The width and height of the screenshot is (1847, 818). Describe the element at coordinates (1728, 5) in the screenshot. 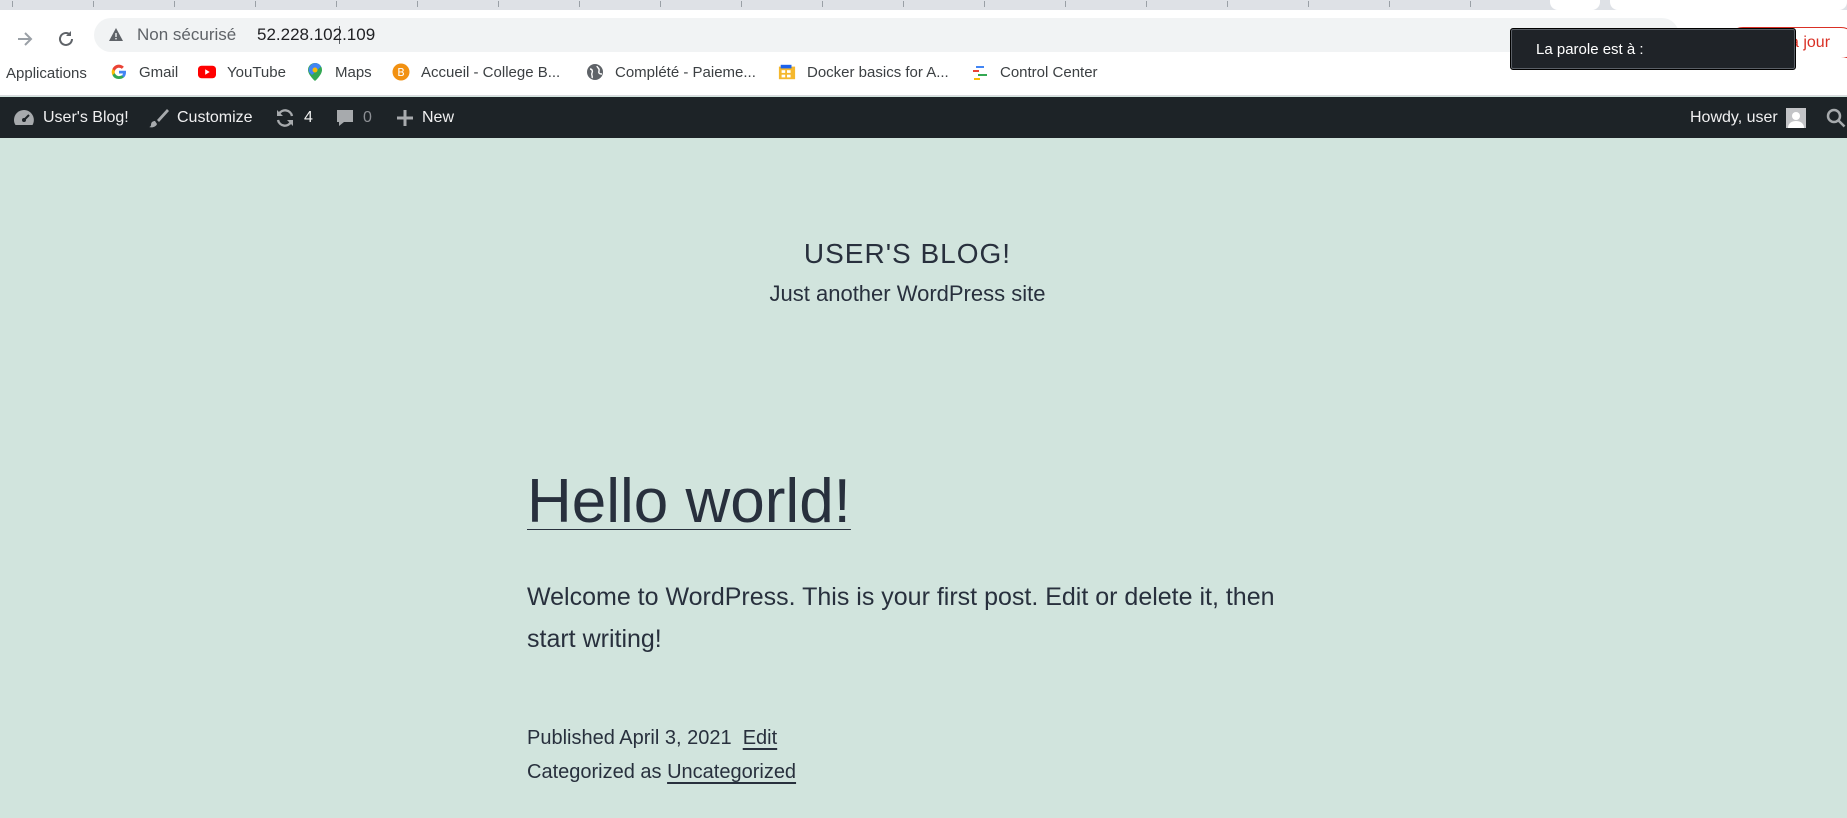

I see `tab-edge` at that location.